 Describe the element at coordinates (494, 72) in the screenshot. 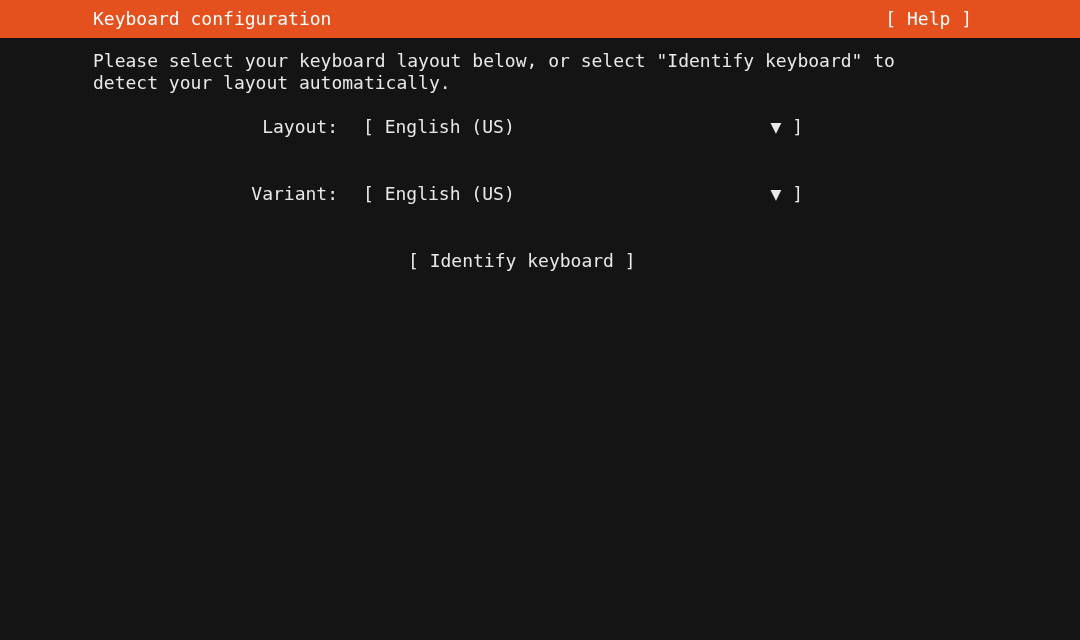

I see `instructions-text: Please select your keyboard layout below, or select "Identify keyboard" to detect your layout automatically.` at that location.